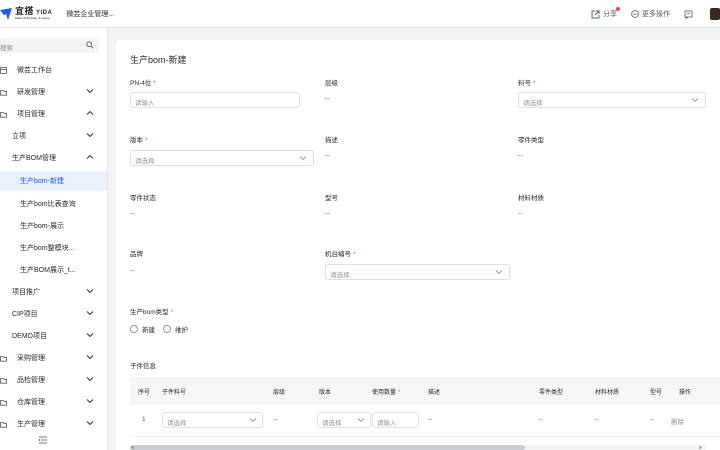 This screenshot has width=720, height=450. I want to click on row-version-select: 请选择, so click(344, 420).